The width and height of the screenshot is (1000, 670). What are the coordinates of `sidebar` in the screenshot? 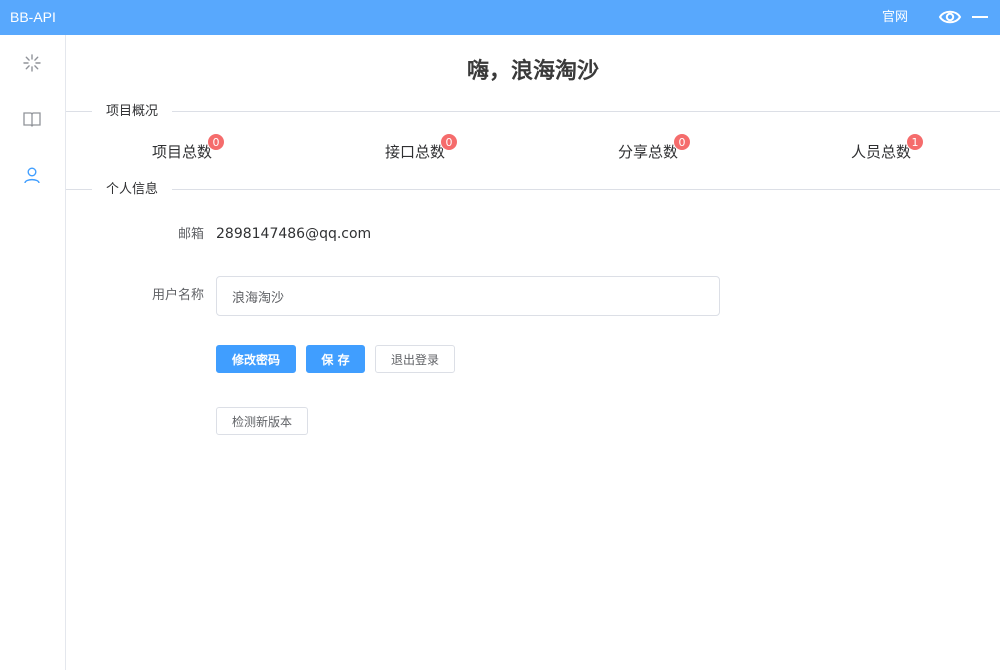 It's located at (33, 352).